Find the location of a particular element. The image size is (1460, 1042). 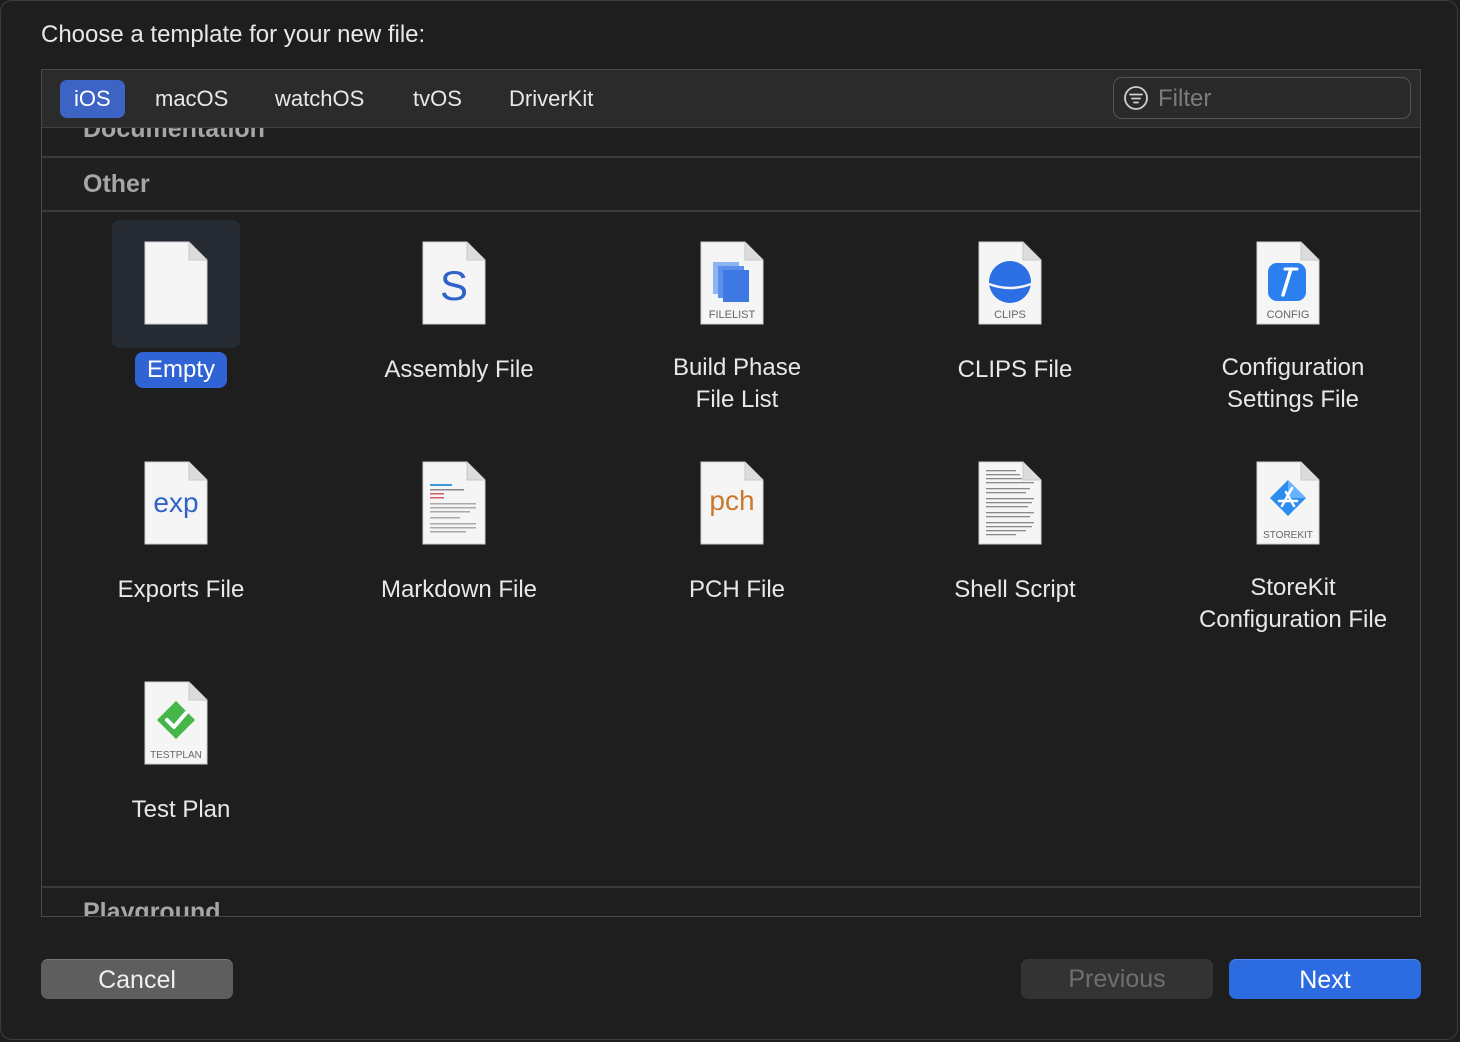

template-label: CLIPS File is located at coordinates (1015, 369).